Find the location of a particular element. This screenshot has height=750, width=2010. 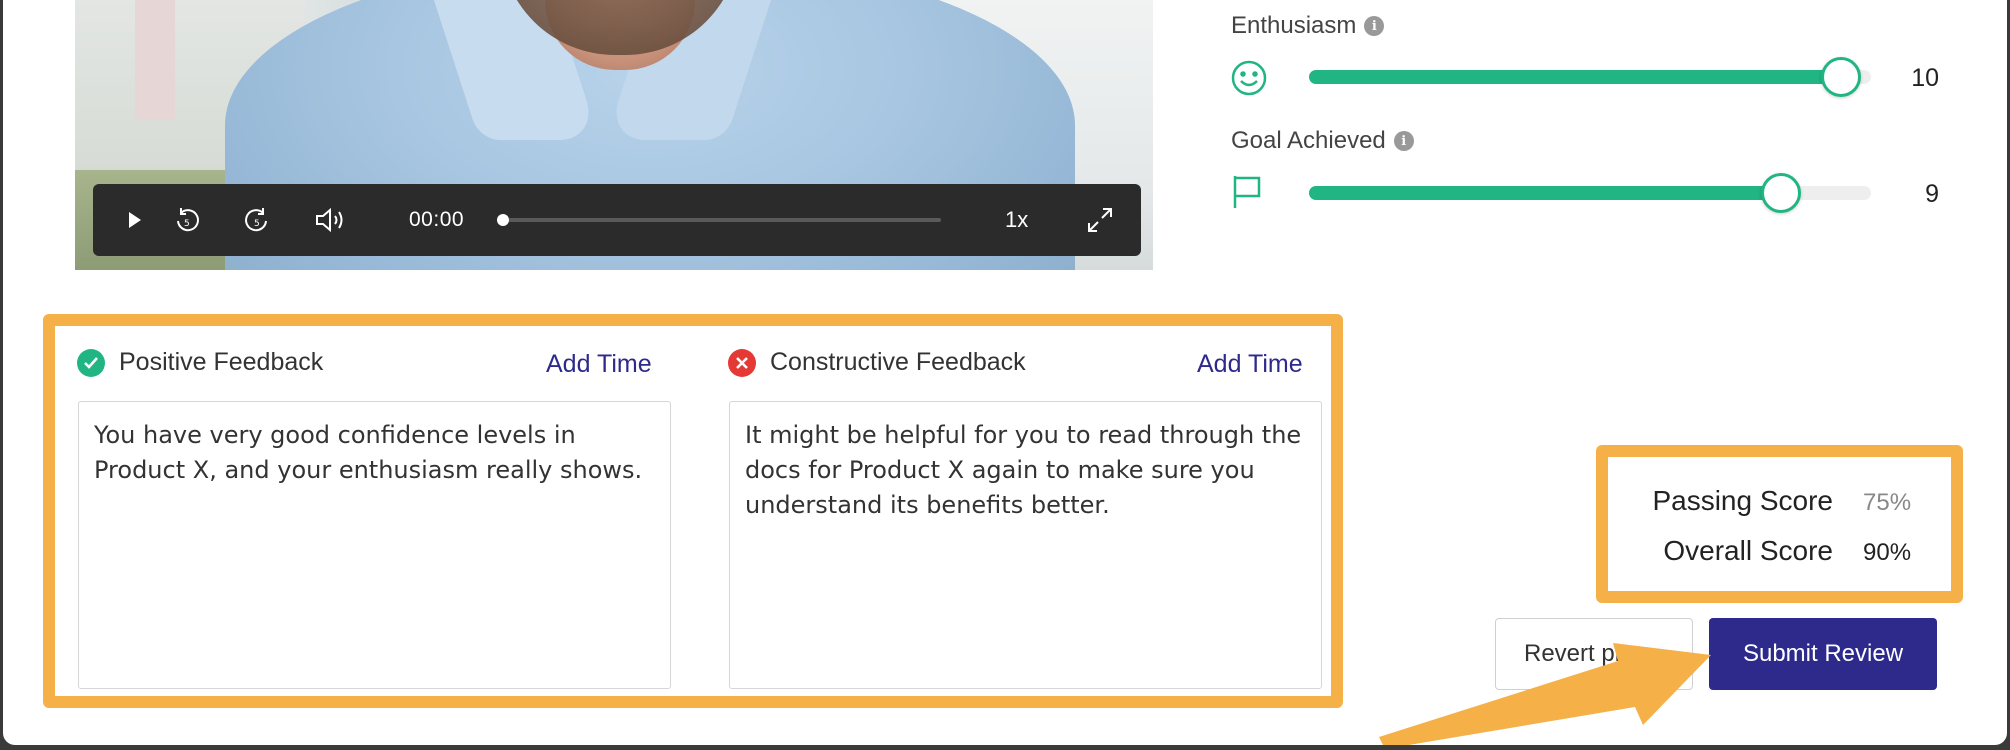

metric-enthusiasm-title: Enthusiasm is located at coordinates (1294, 25).